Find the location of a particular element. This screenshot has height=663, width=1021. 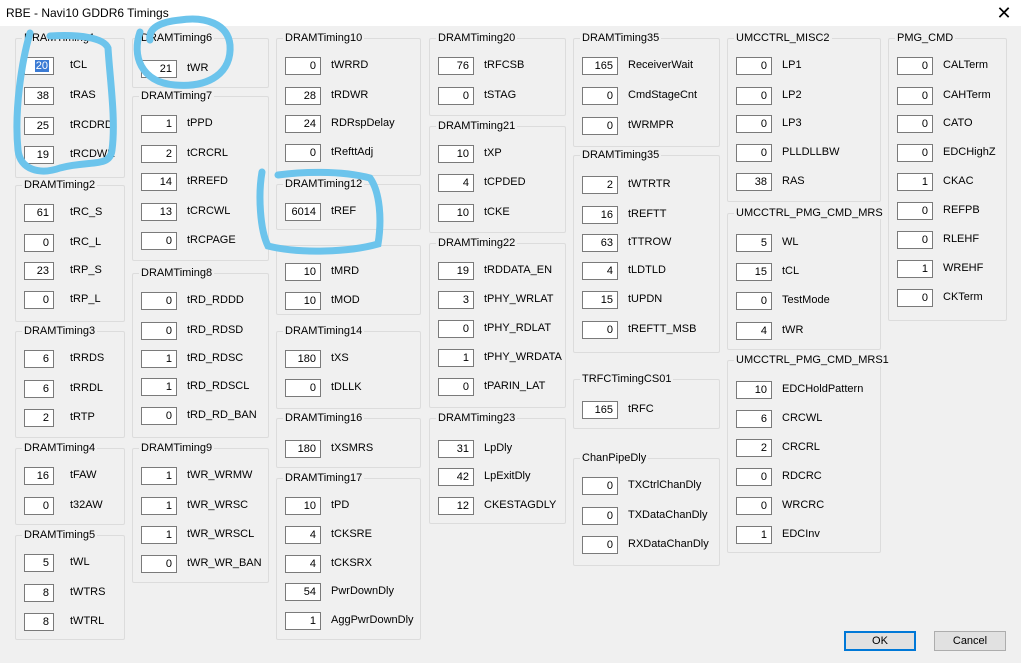

timing-value-input: 3 is located at coordinates (456, 300).